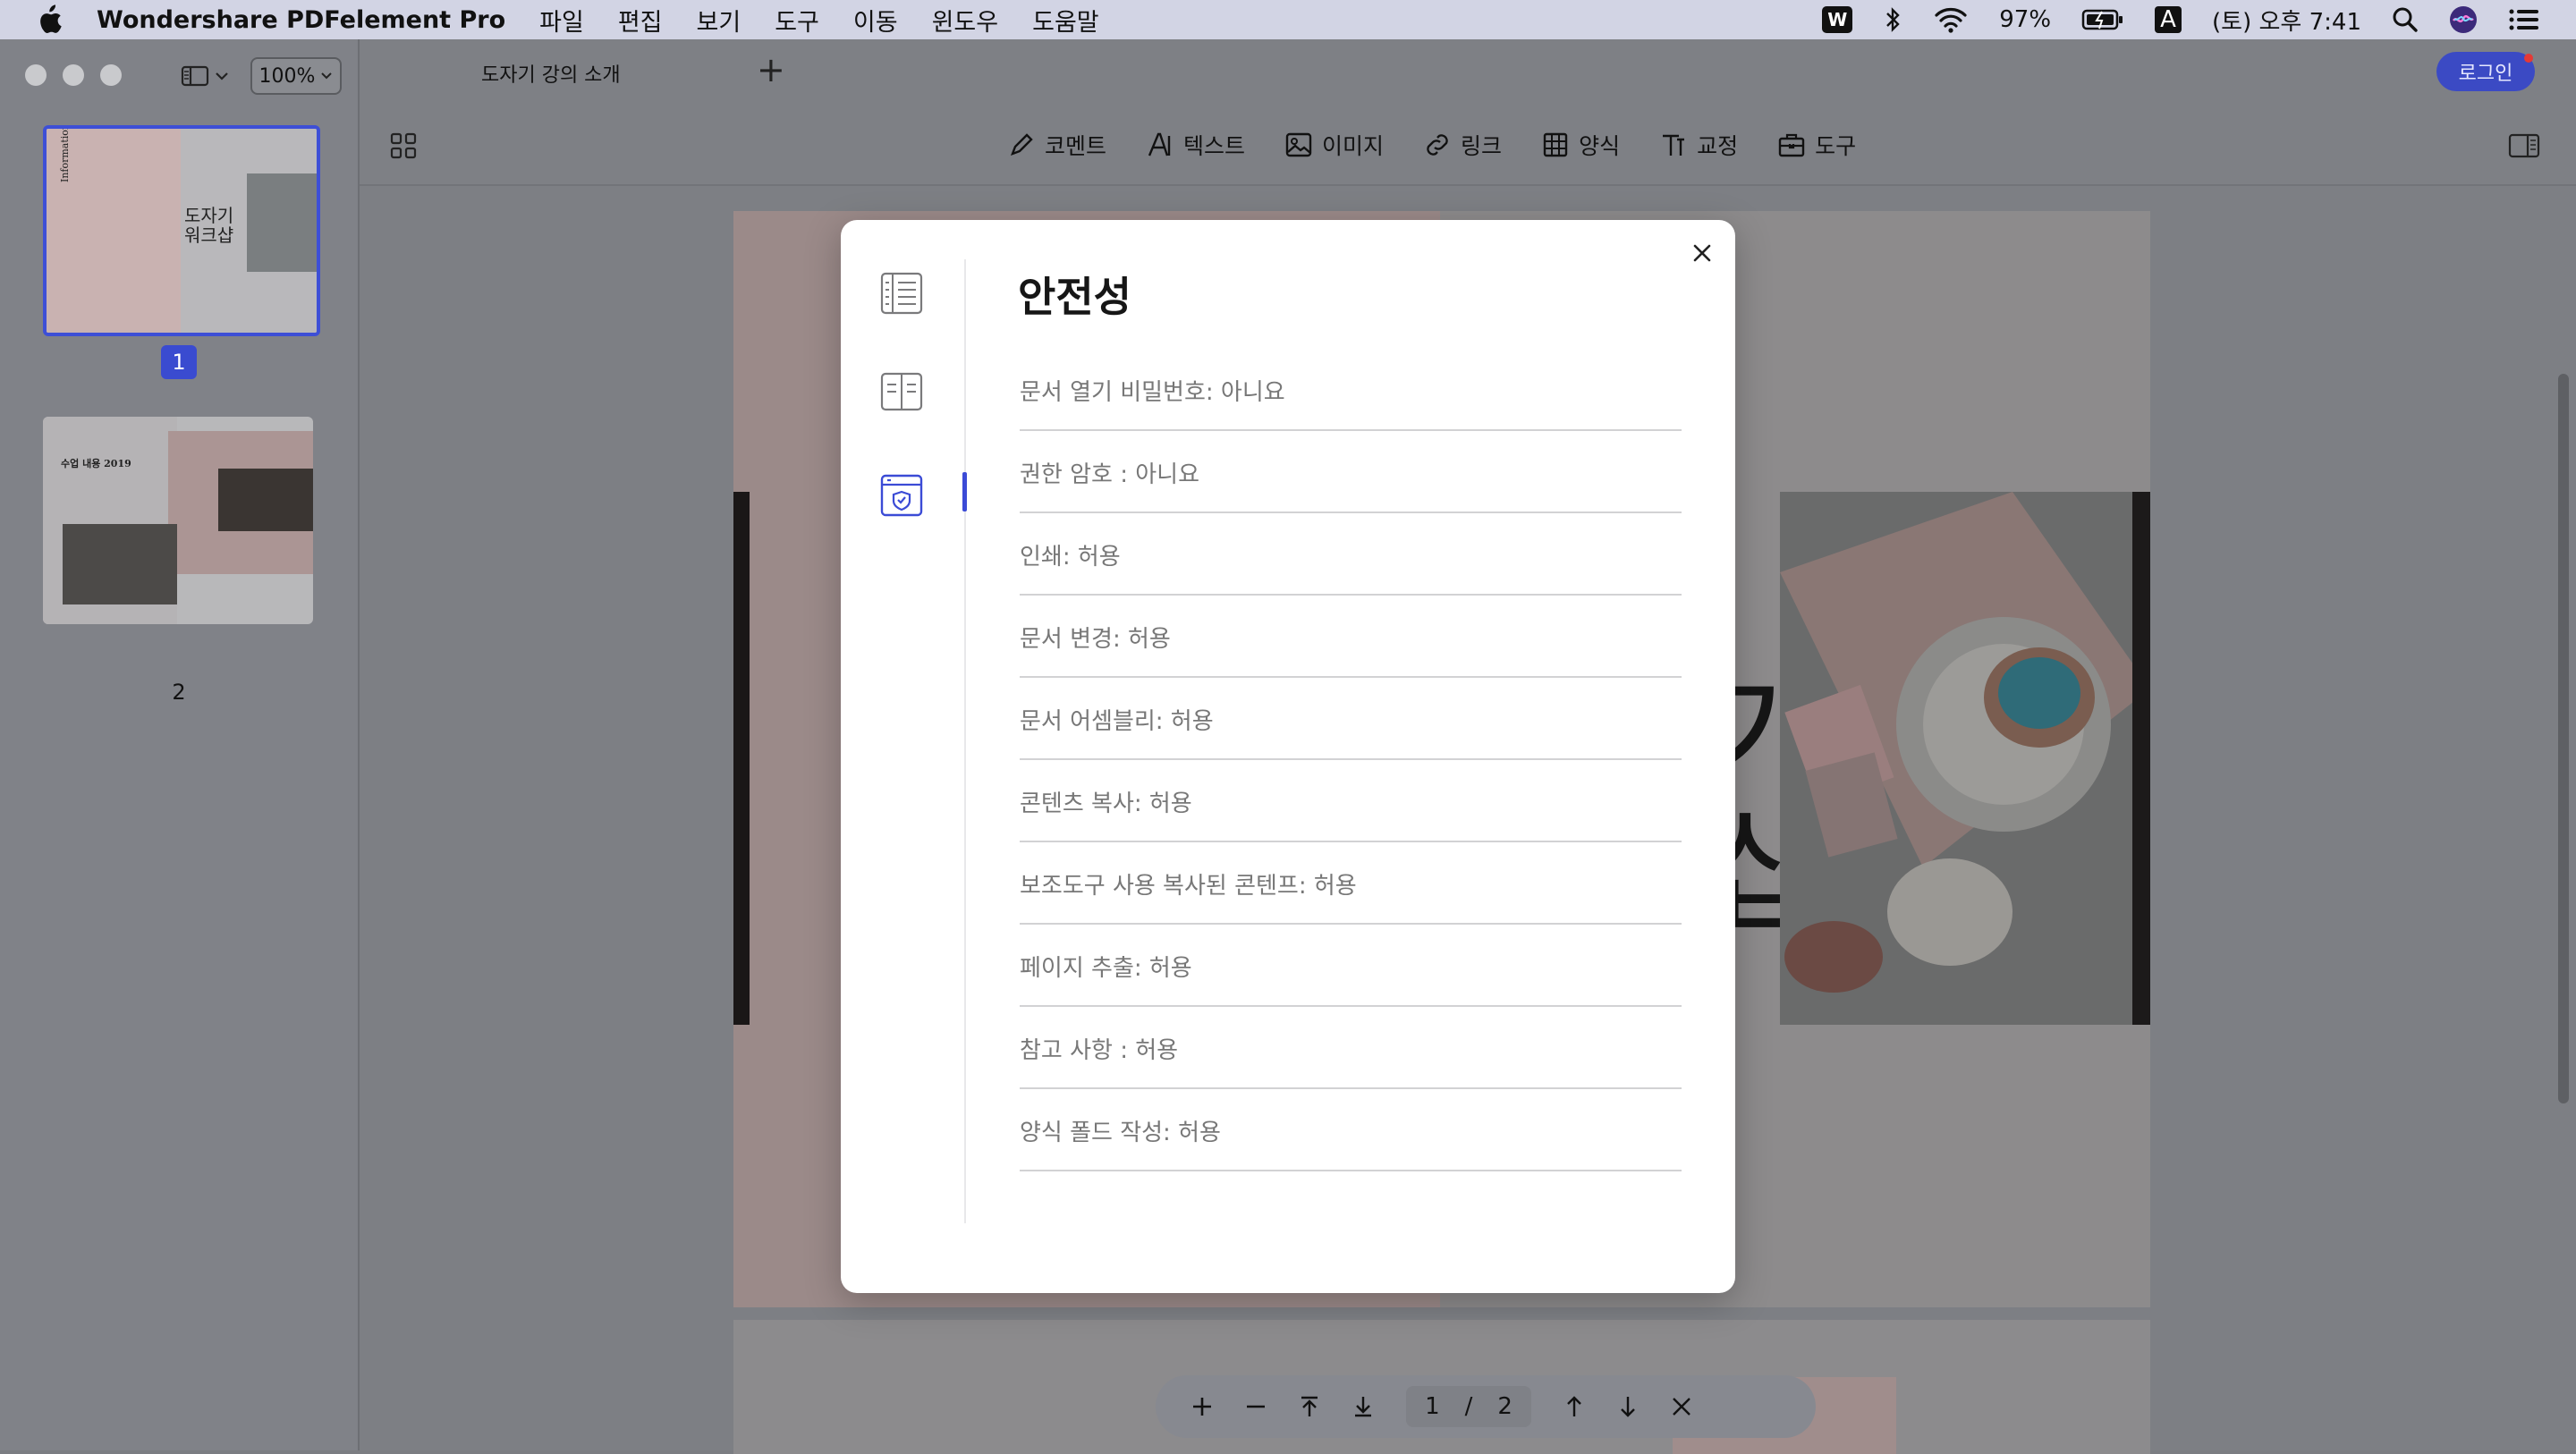  What do you see at coordinates (49, 20) in the screenshot?
I see `apple-icon` at bounding box center [49, 20].